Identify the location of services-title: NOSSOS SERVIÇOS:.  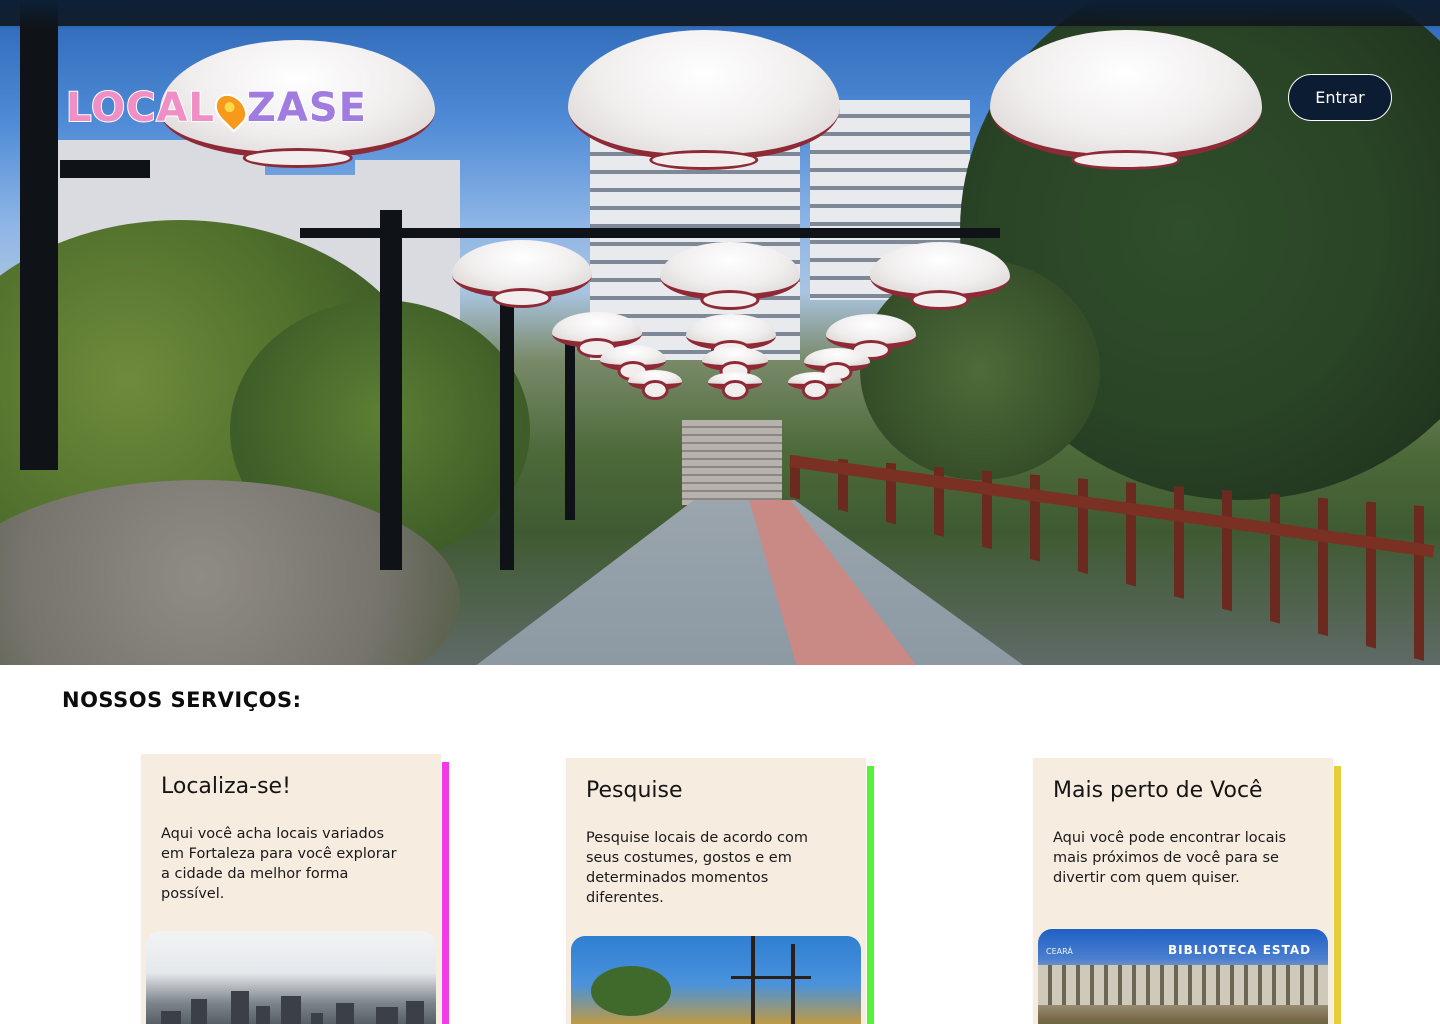
(182, 700).